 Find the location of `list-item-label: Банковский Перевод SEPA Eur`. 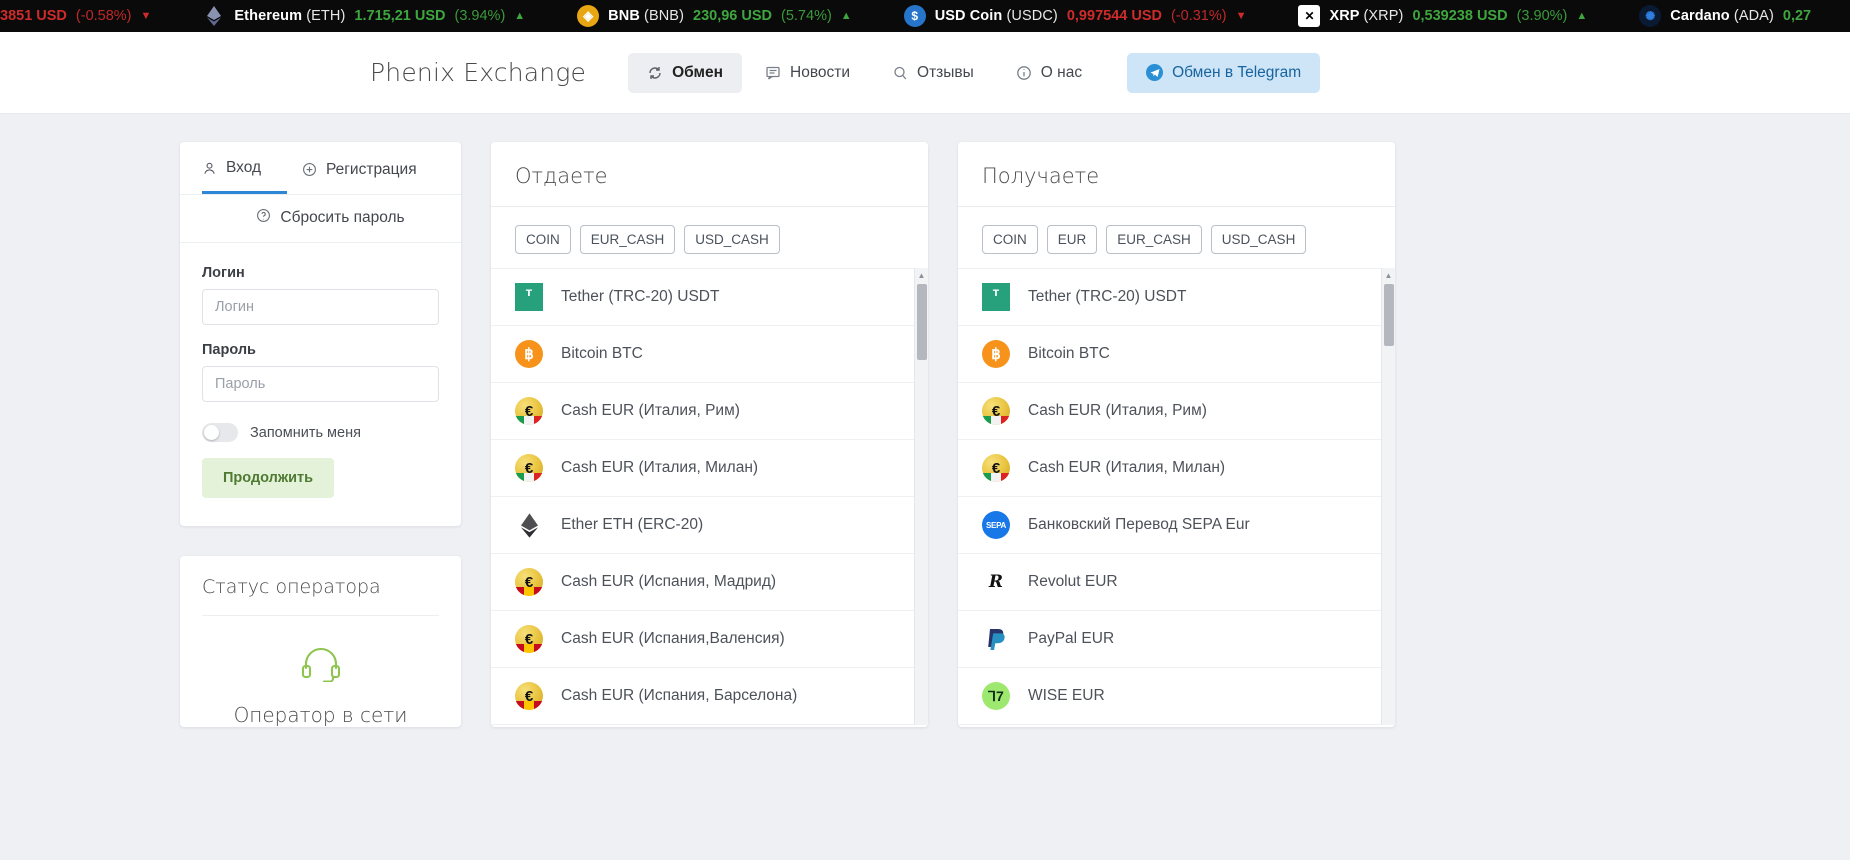

list-item-label: Банковский Перевод SEPA Eur is located at coordinates (1139, 524).